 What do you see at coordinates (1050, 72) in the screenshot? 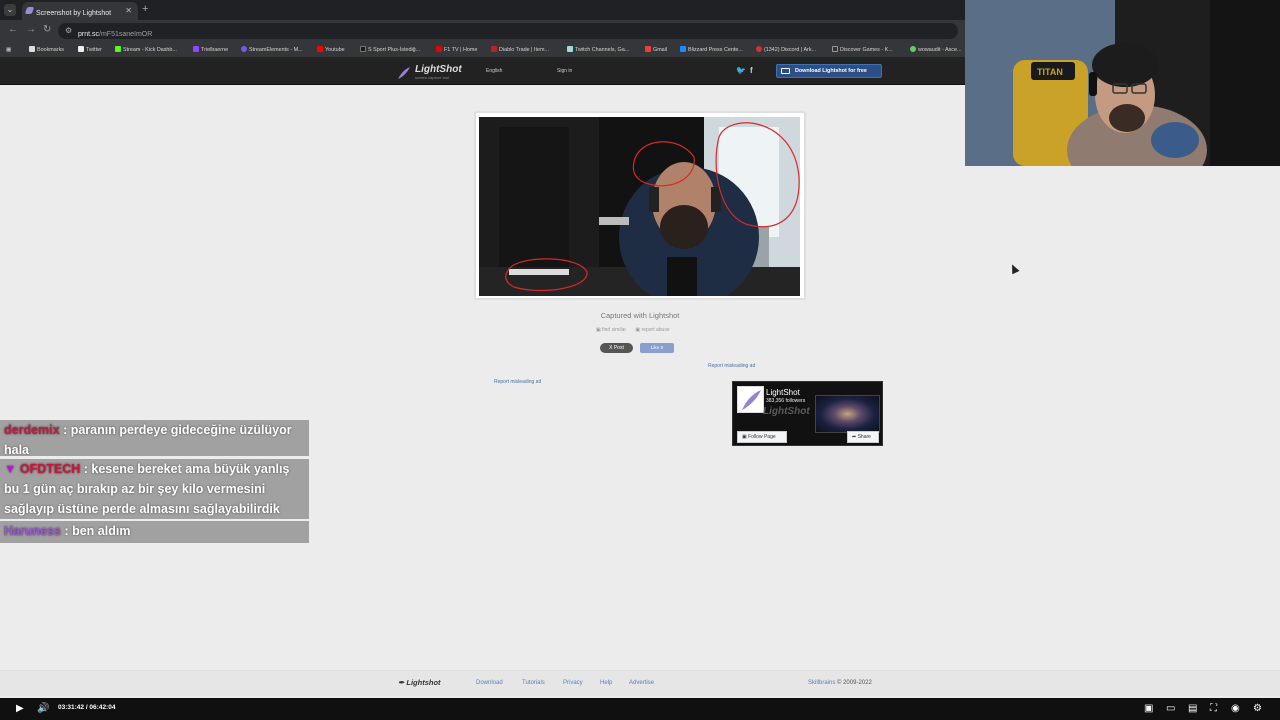
I see `svg-text: TITAN` at bounding box center [1050, 72].